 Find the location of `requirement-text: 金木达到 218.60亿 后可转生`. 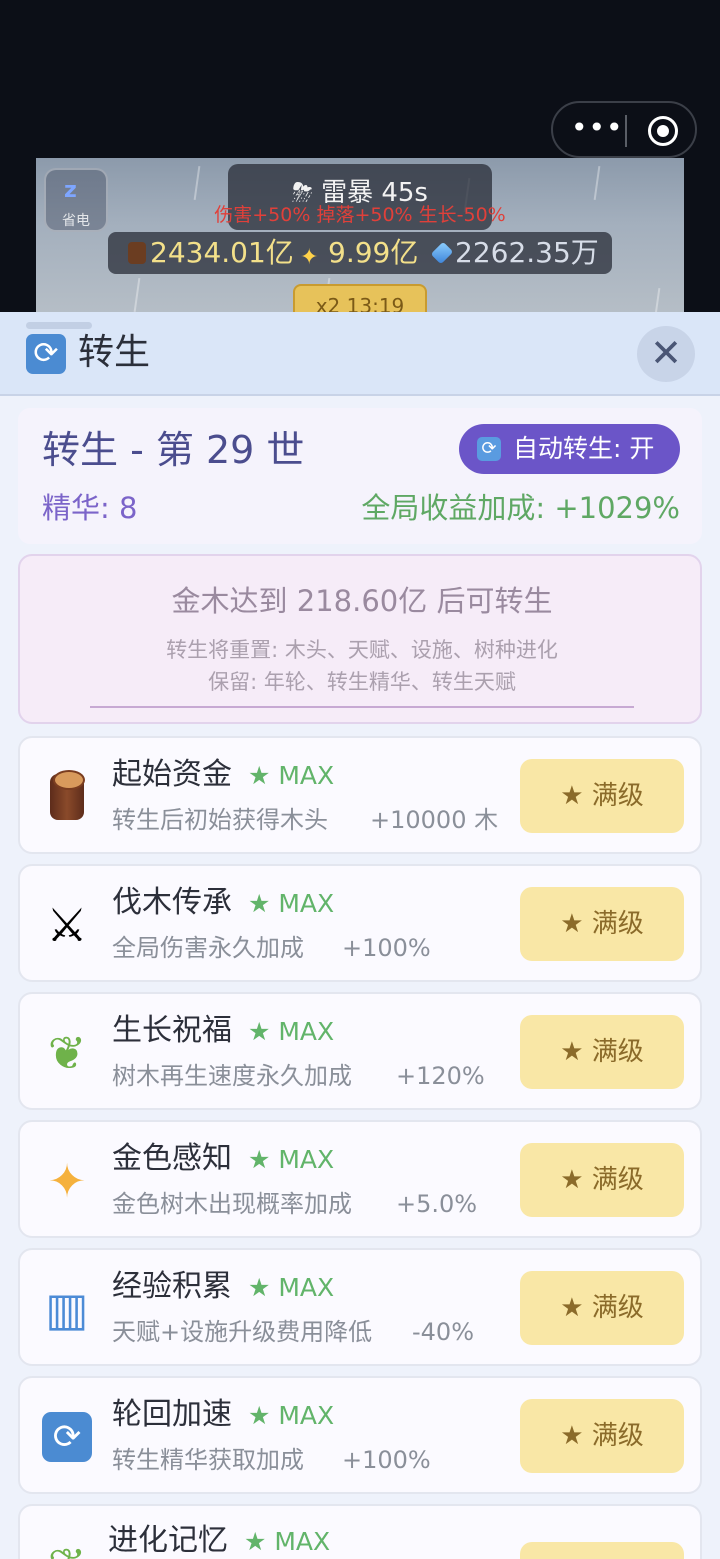

requirement-text: 金木达到 218.60亿 后可转生 is located at coordinates (362, 601).